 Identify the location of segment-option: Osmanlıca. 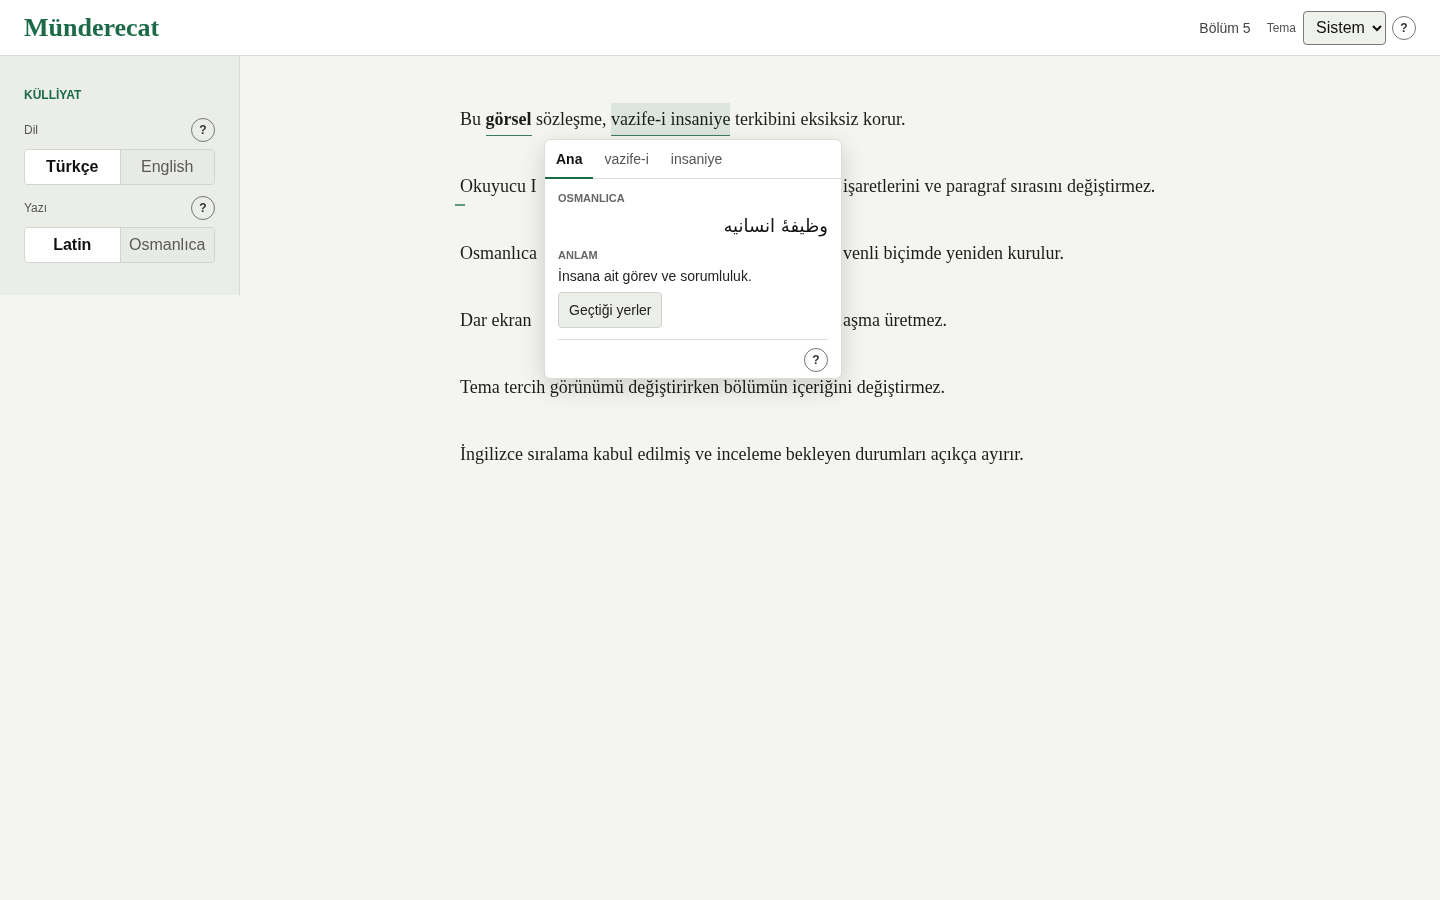
(166, 245).